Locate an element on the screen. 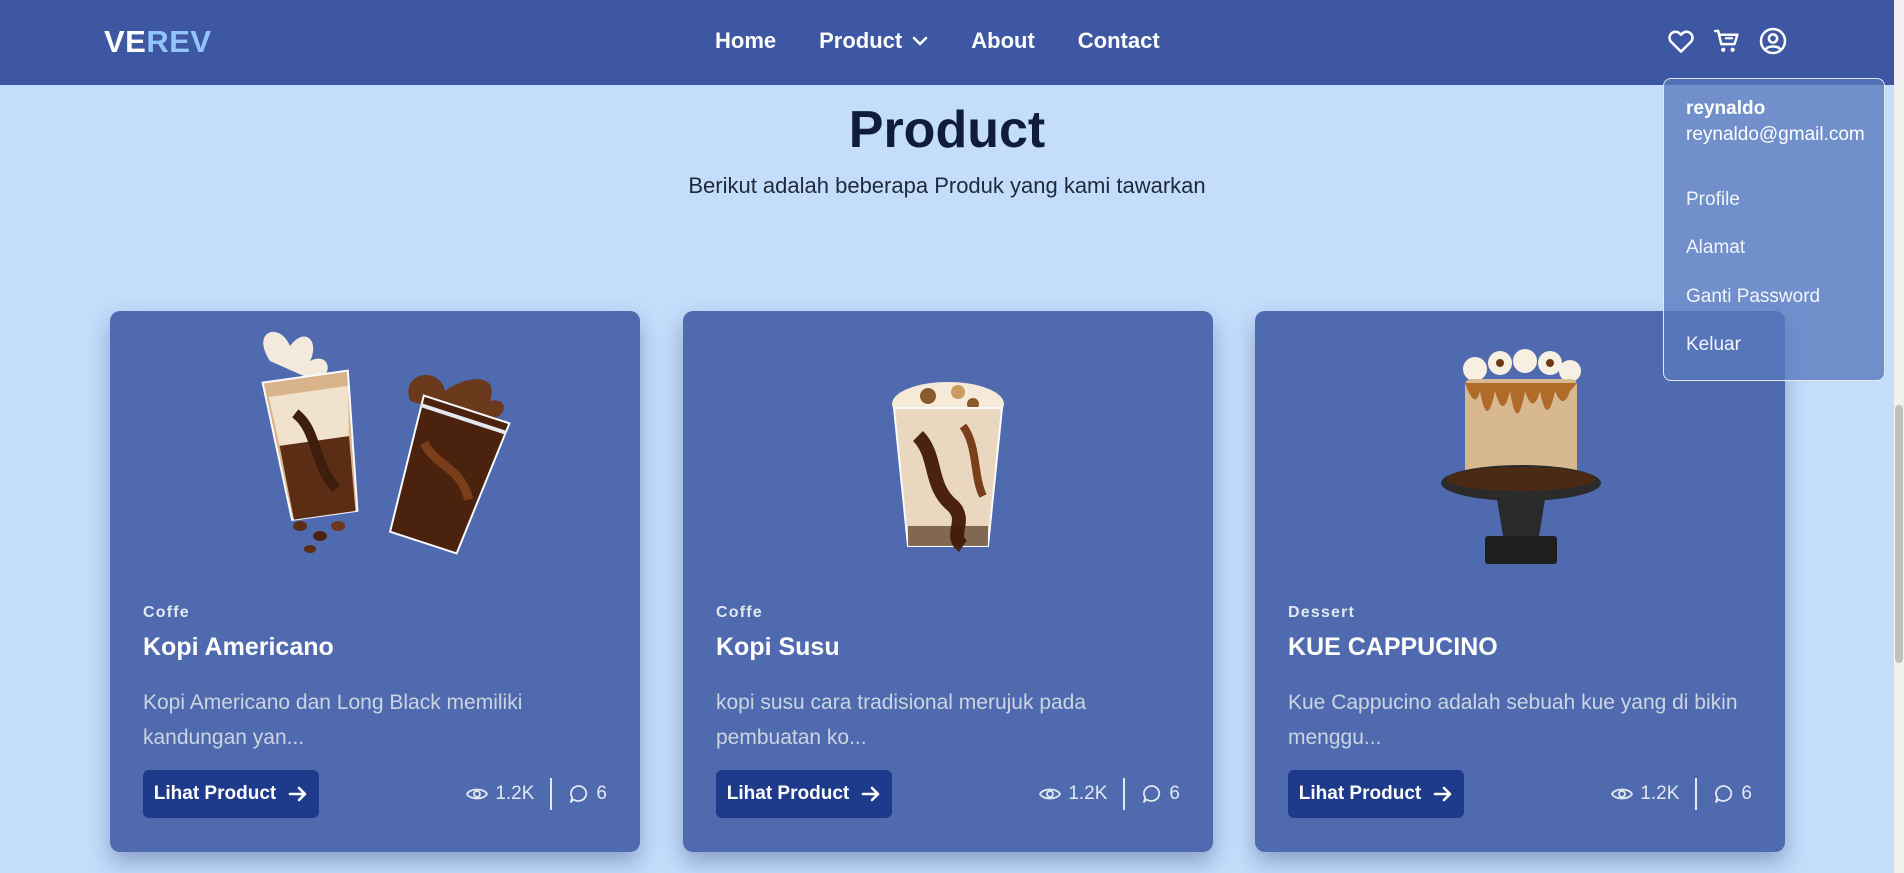 The width and height of the screenshot is (1904, 873). page-title: Product is located at coordinates (947, 130).